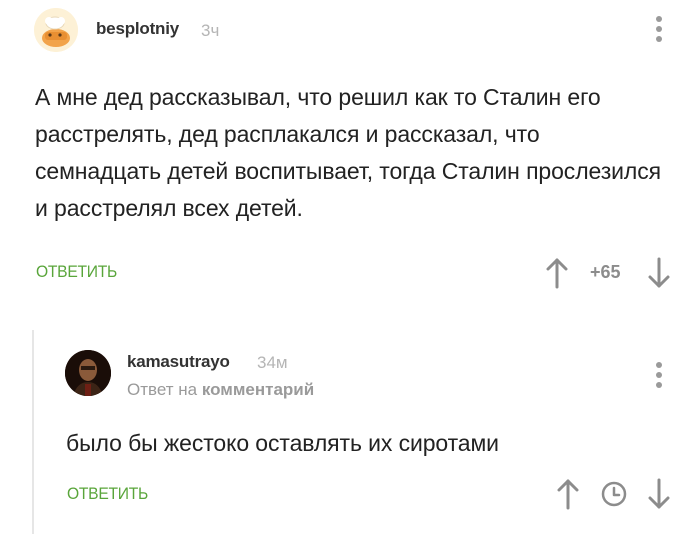 The image size is (700, 534). I want to click on reply-time-button, so click(614, 496).